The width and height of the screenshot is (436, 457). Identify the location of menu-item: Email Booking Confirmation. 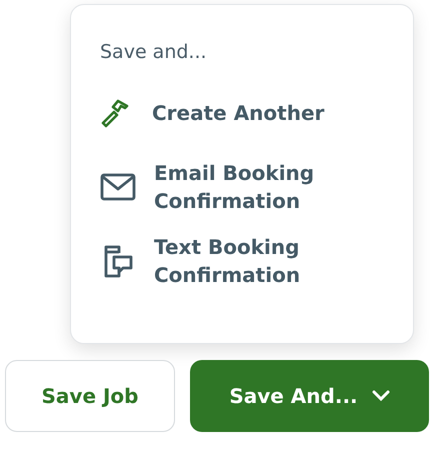
(249, 187).